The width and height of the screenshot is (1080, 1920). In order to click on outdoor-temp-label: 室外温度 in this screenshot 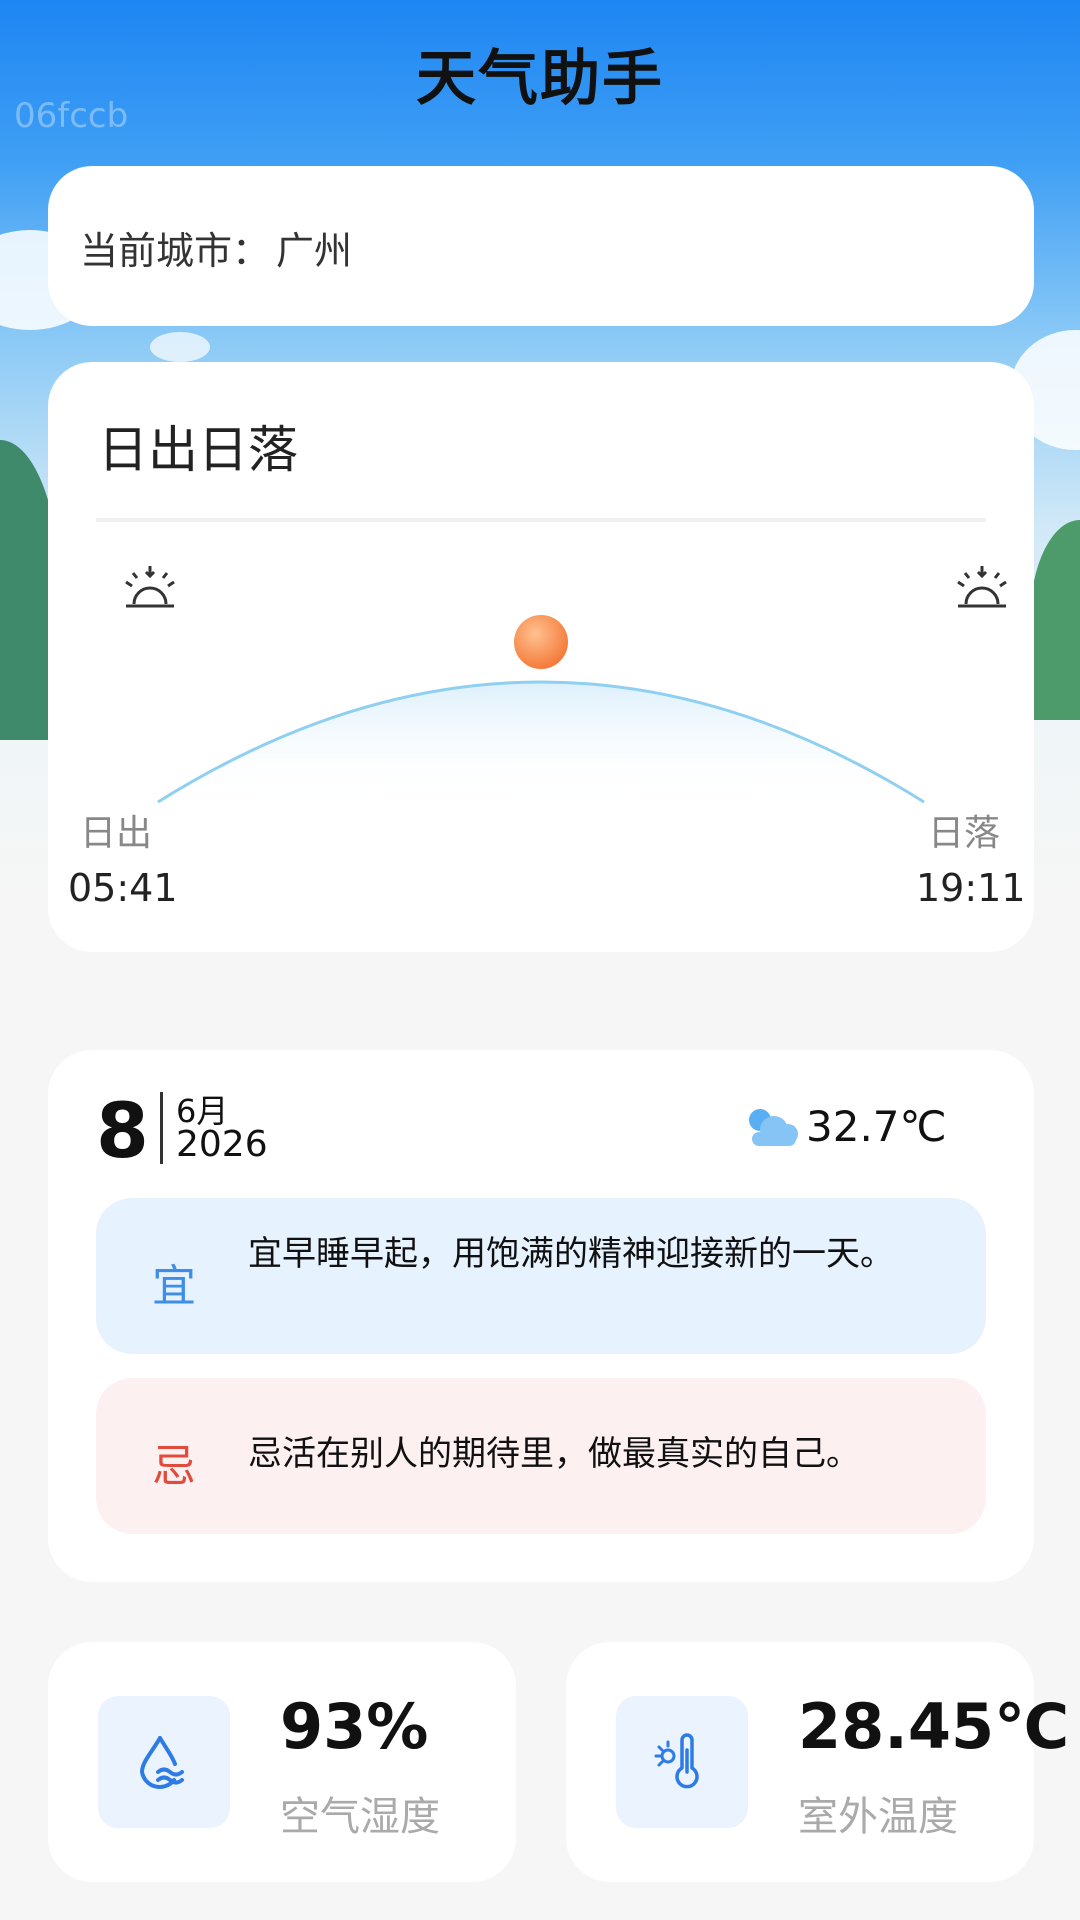, I will do `click(878, 1817)`.